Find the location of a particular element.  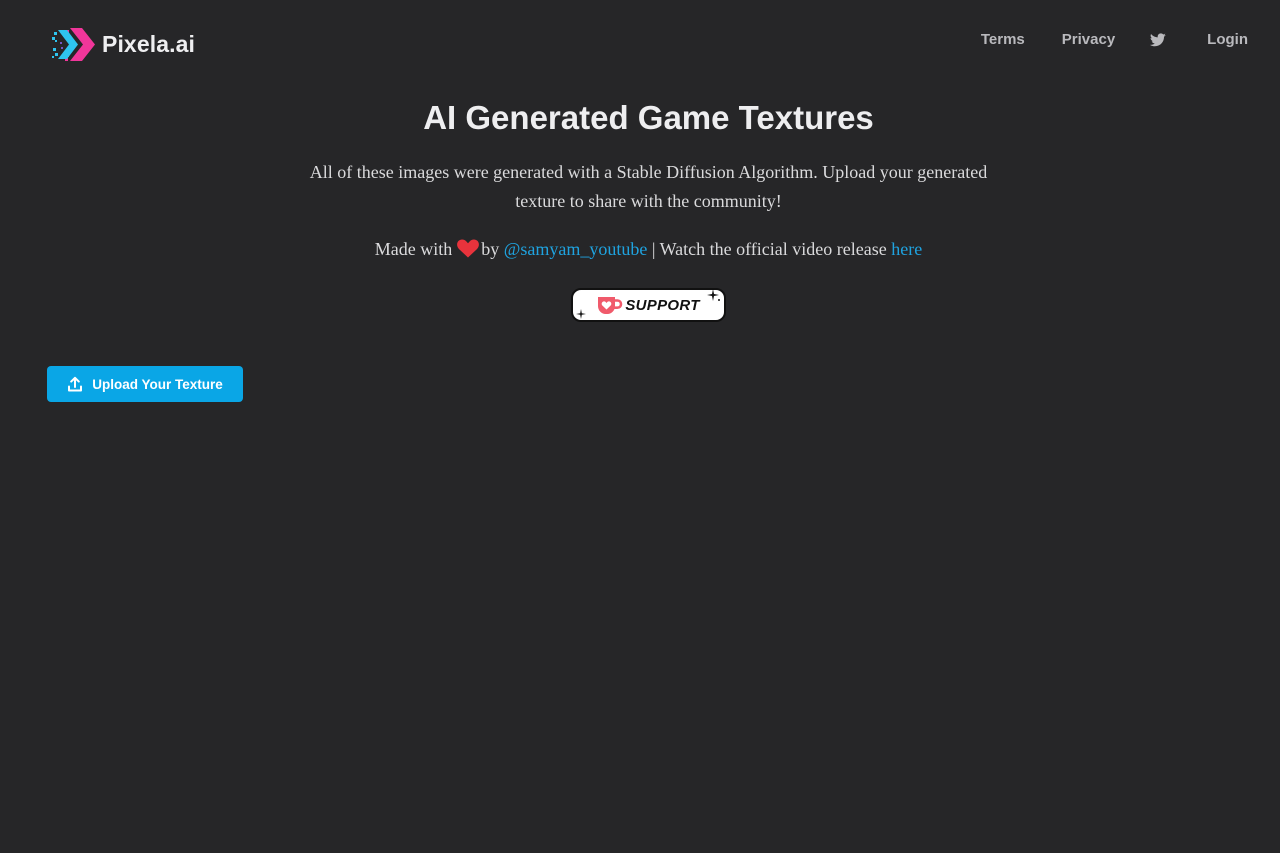

heart-icon is located at coordinates (468, 248).